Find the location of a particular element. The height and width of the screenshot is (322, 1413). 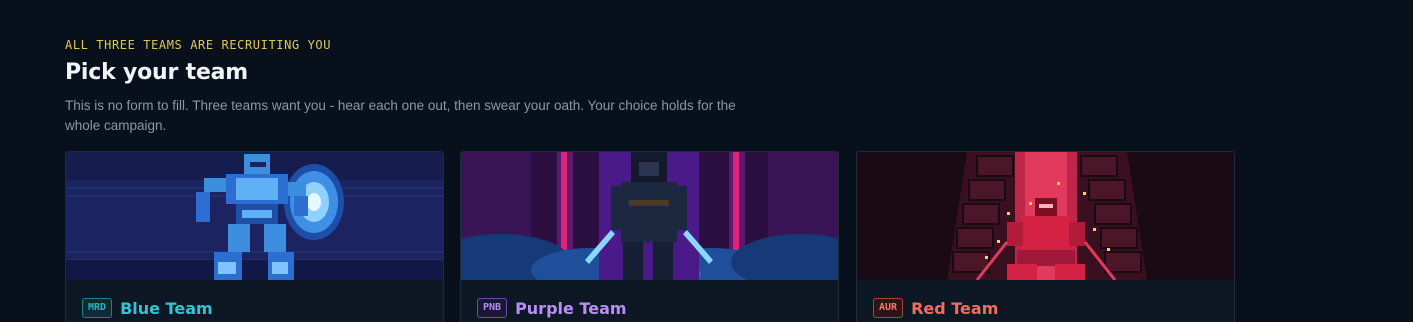

team-card-blue: MRD Blue Team is located at coordinates (254, 236).